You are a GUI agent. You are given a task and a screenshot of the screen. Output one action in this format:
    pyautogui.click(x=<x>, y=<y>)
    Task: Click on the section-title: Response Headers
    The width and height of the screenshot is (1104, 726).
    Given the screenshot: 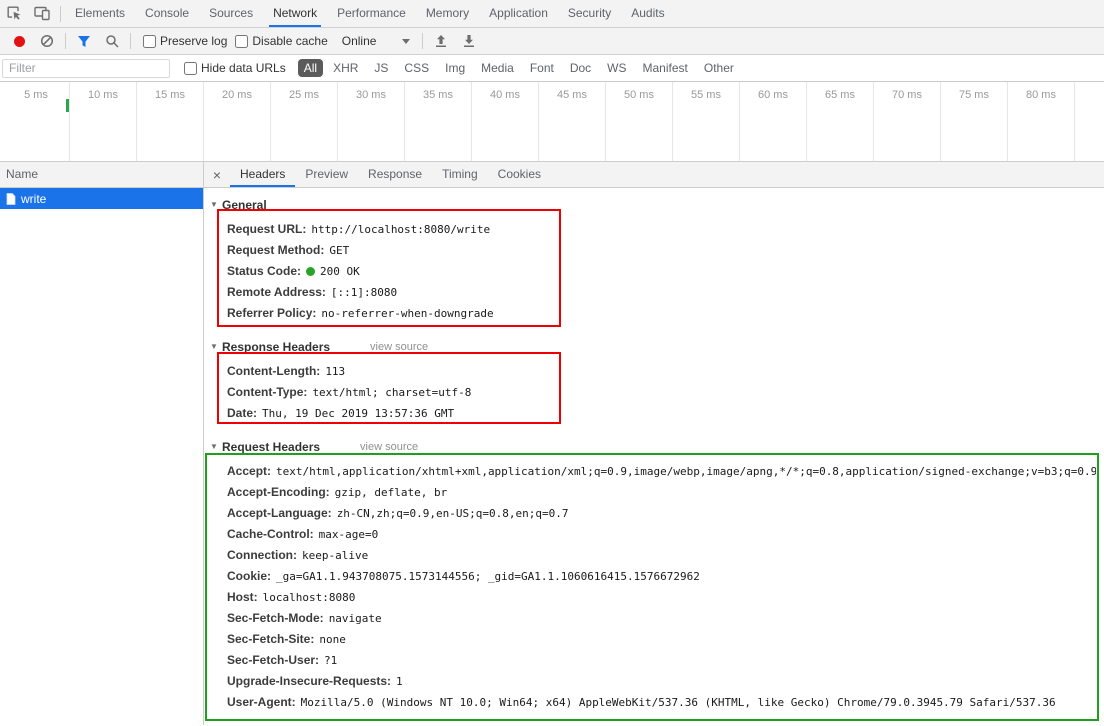 What is the action you would take?
    pyautogui.click(x=276, y=346)
    